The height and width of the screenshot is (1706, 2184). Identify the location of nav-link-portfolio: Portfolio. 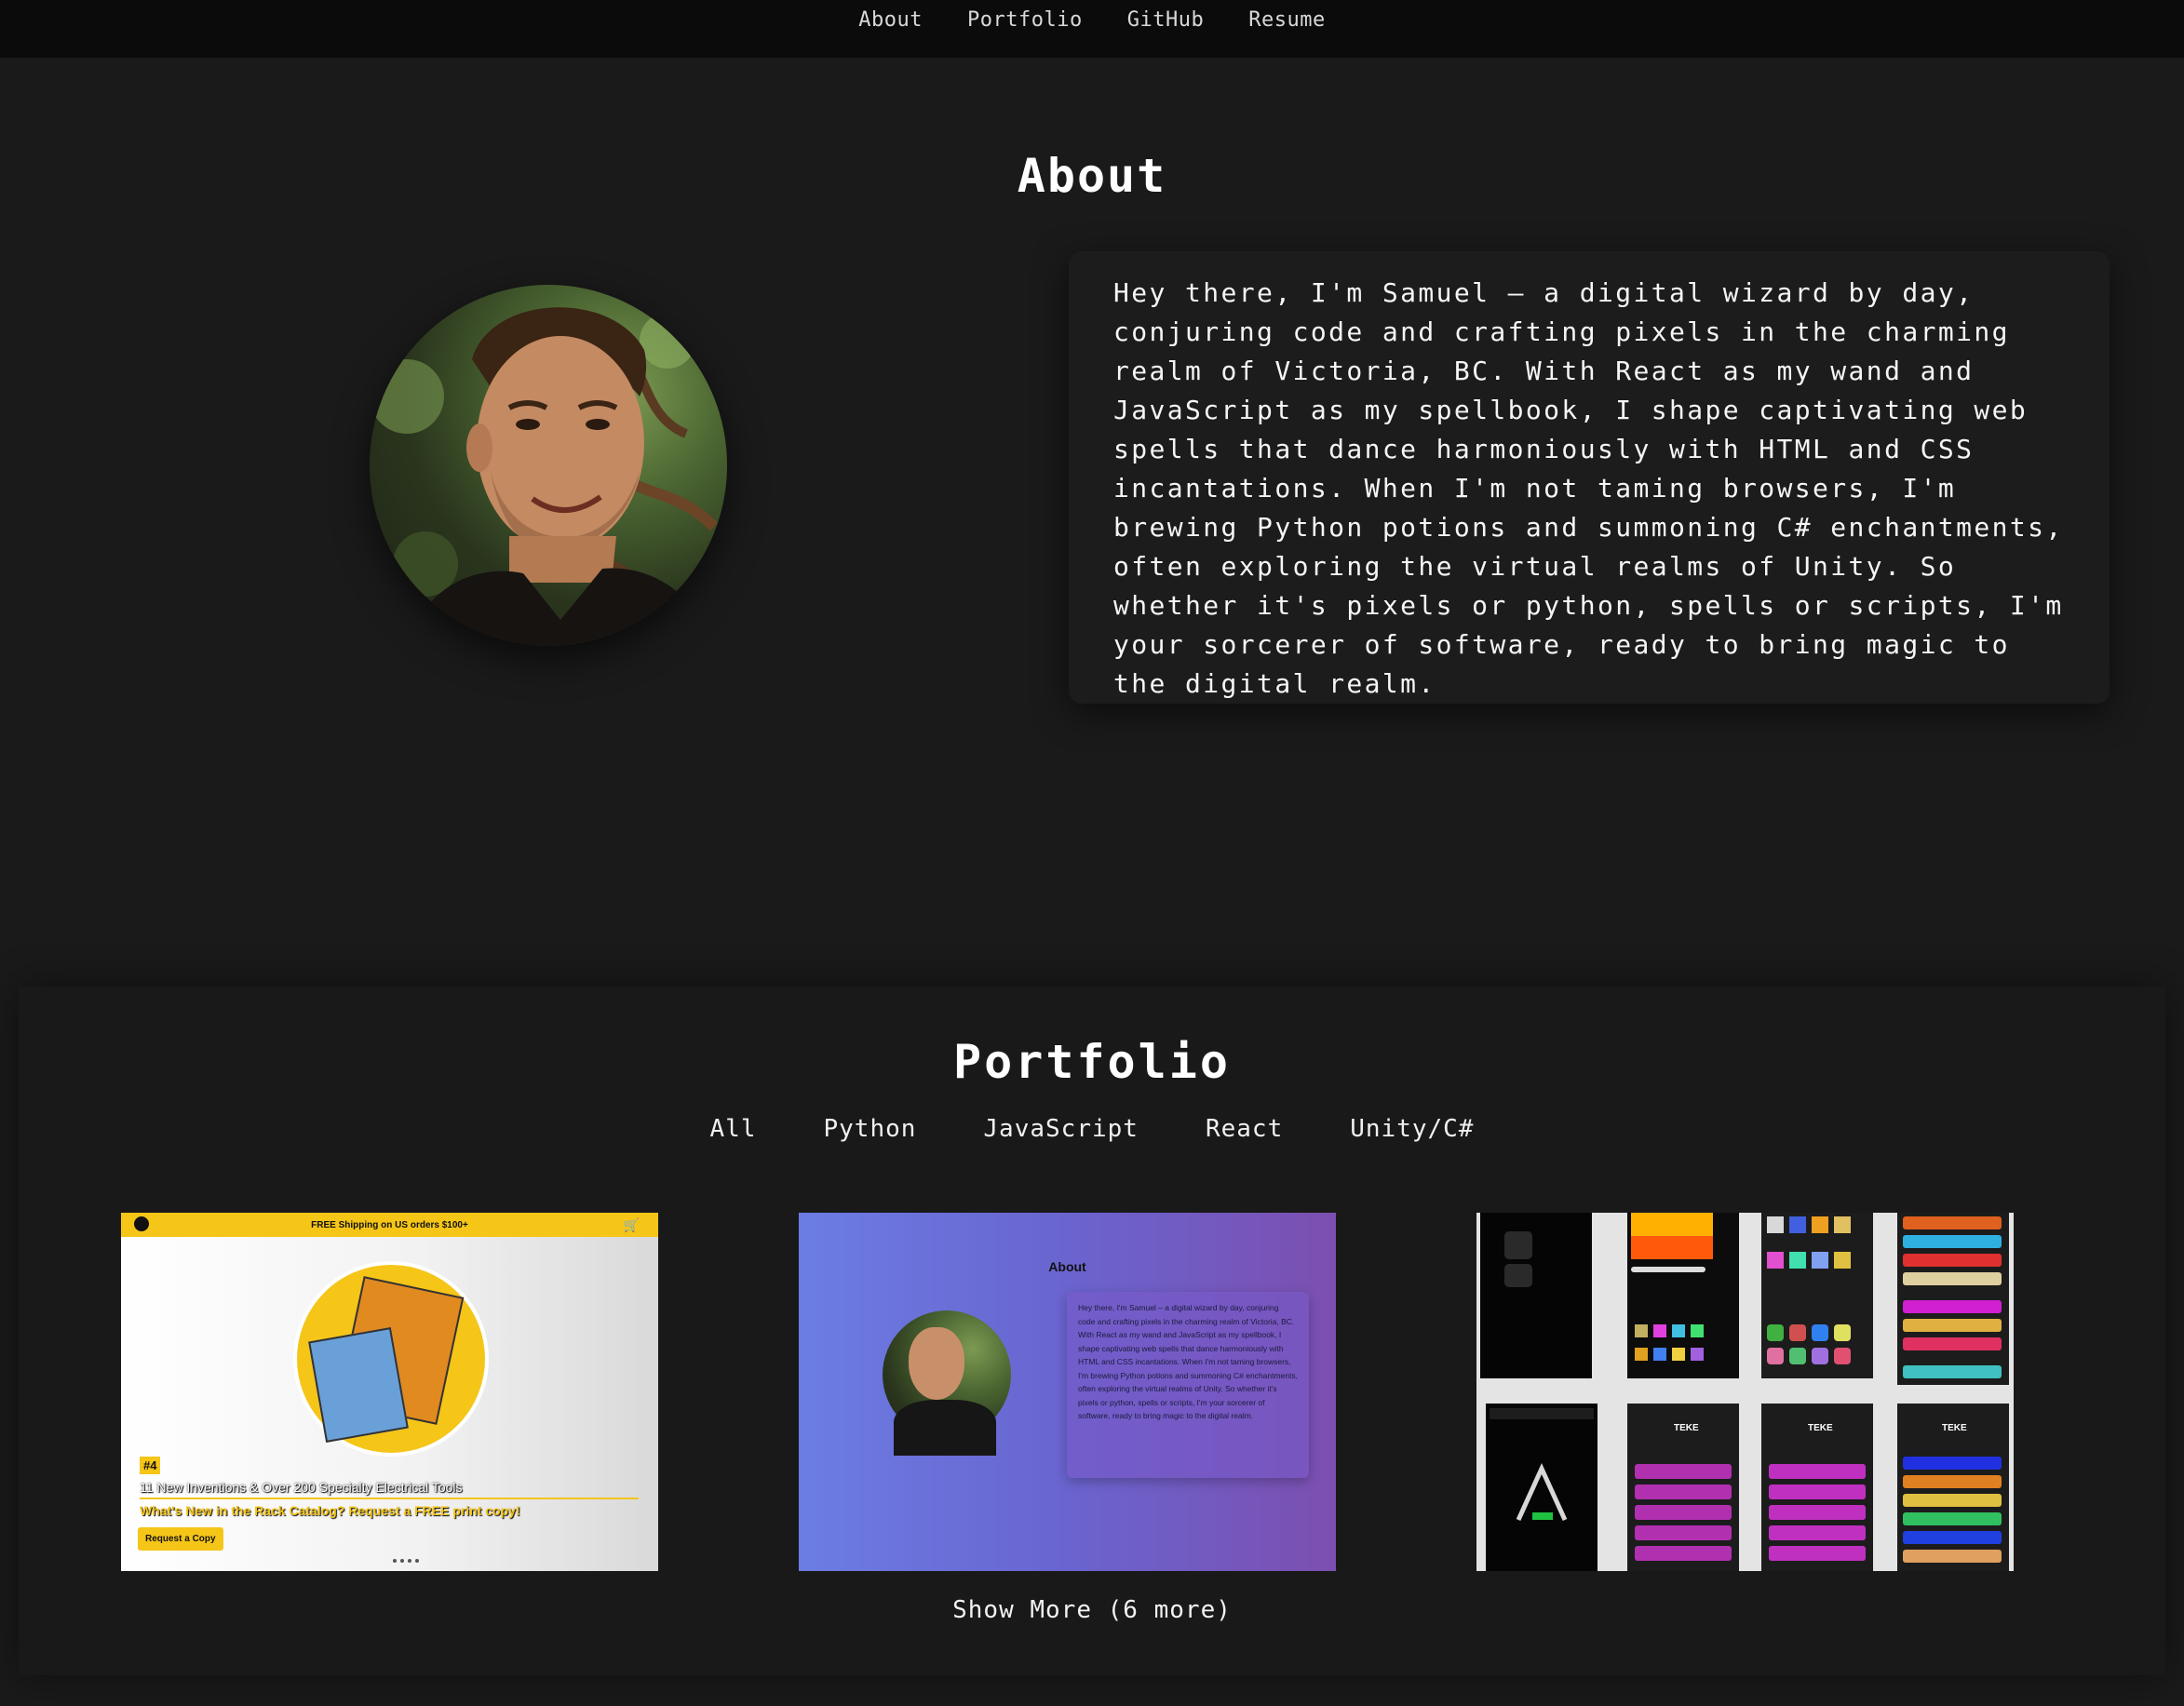
(1025, 20).